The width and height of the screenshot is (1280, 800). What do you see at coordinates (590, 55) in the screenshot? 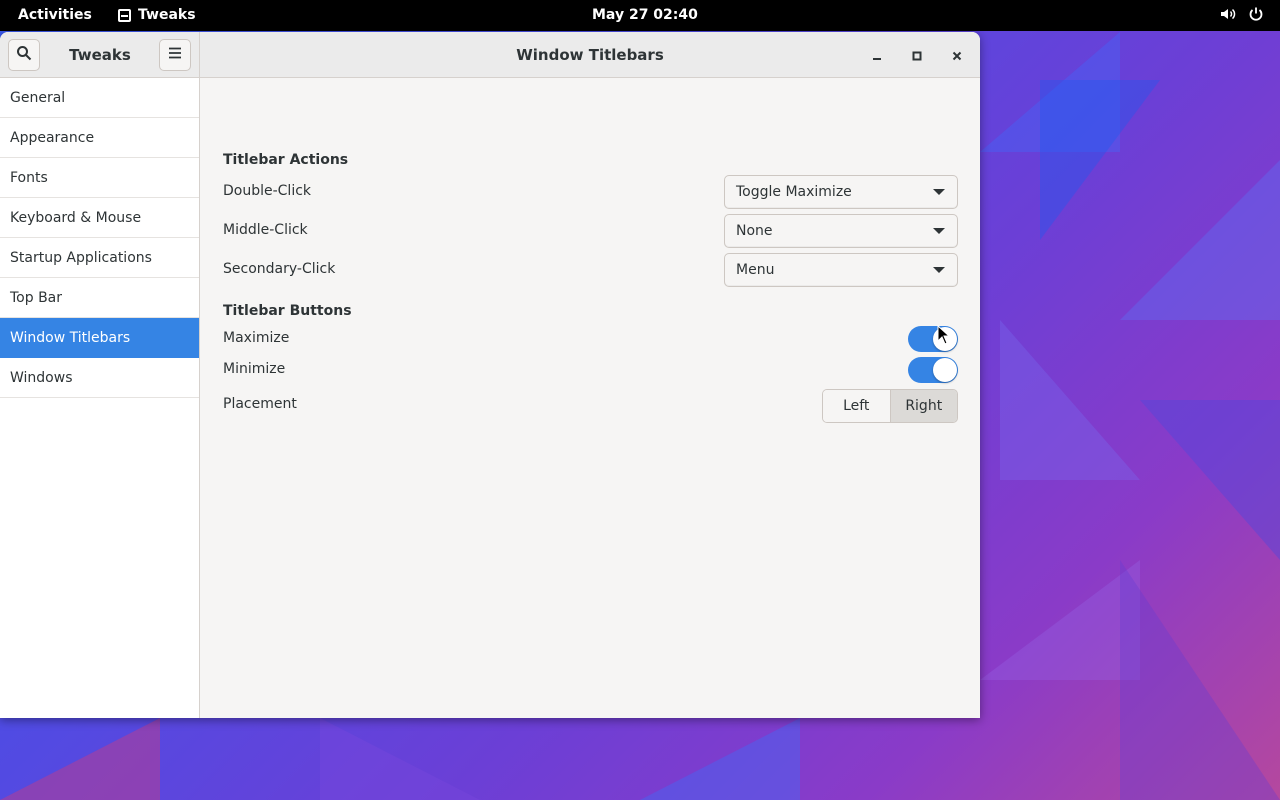
I see `window-title: Window Titlebars` at bounding box center [590, 55].